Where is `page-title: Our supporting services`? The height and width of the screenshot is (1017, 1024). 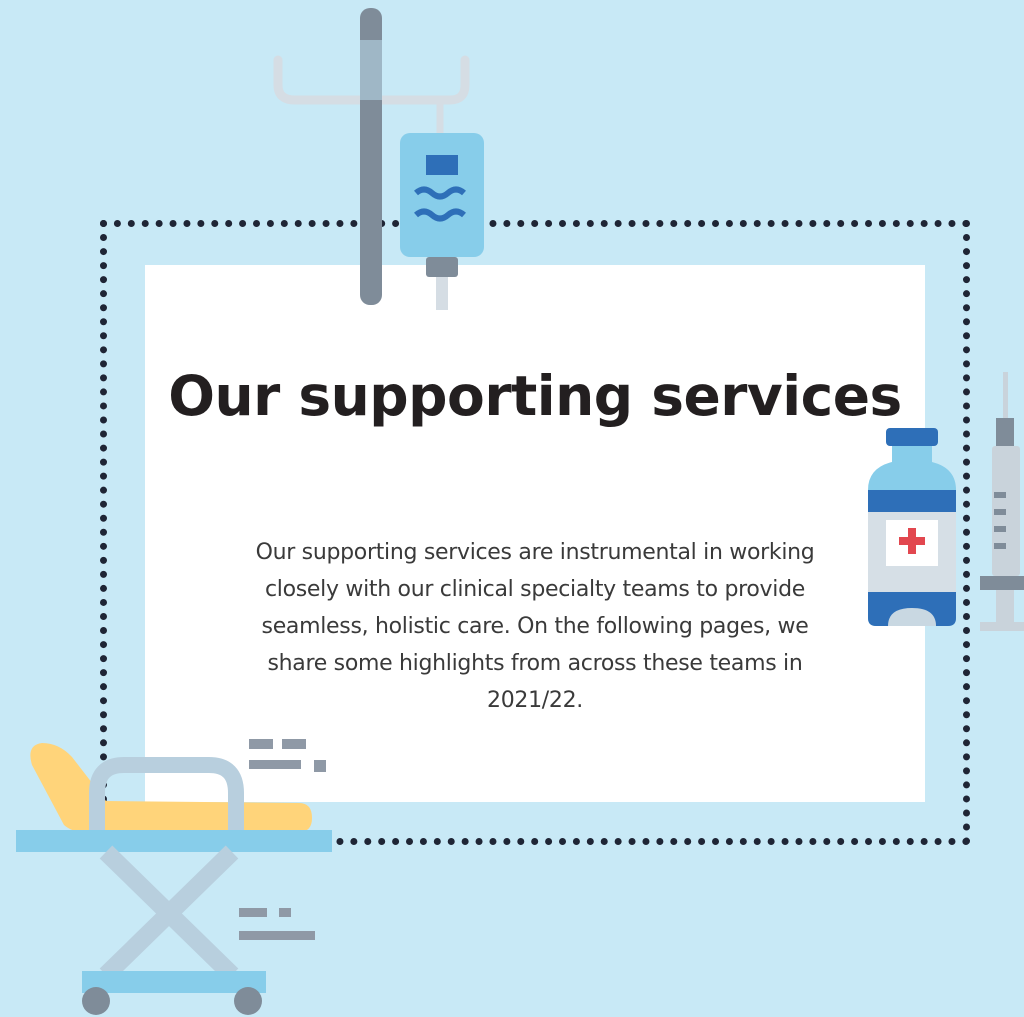
page-title: Our supporting services is located at coordinates (535, 396).